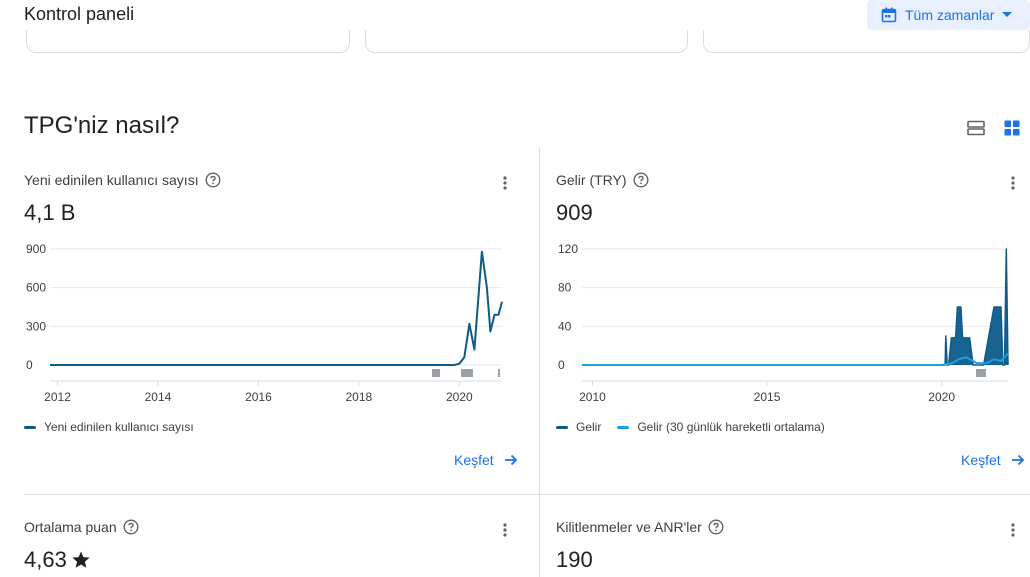 This screenshot has width=1030, height=577. What do you see at coordinates (527, 494) in the screenshot?
I see `card-divider-horizontal` at bounding box center [527, 494].